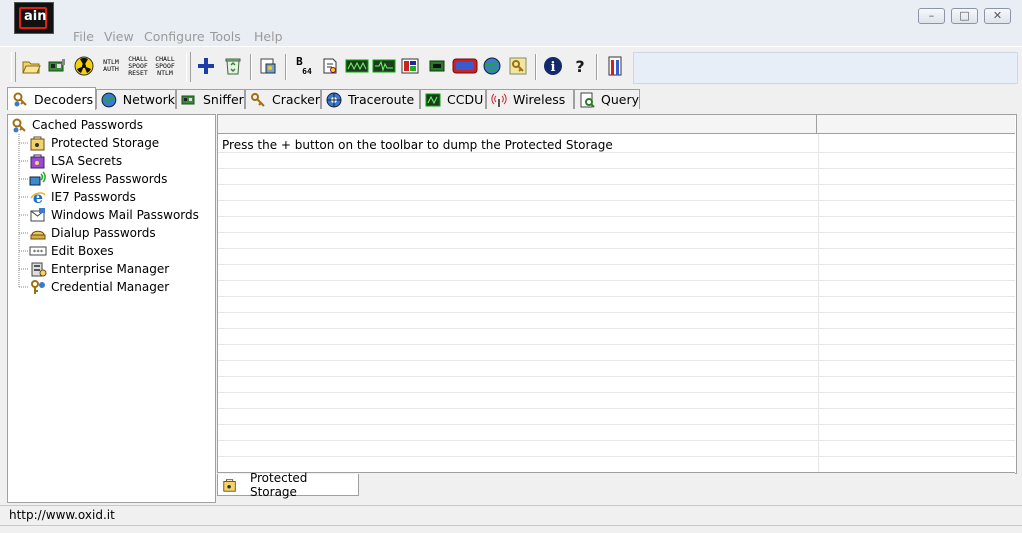 The image size is (1022, 533). I want to click on tab-ccdu: CCDU, so click(453, 99).